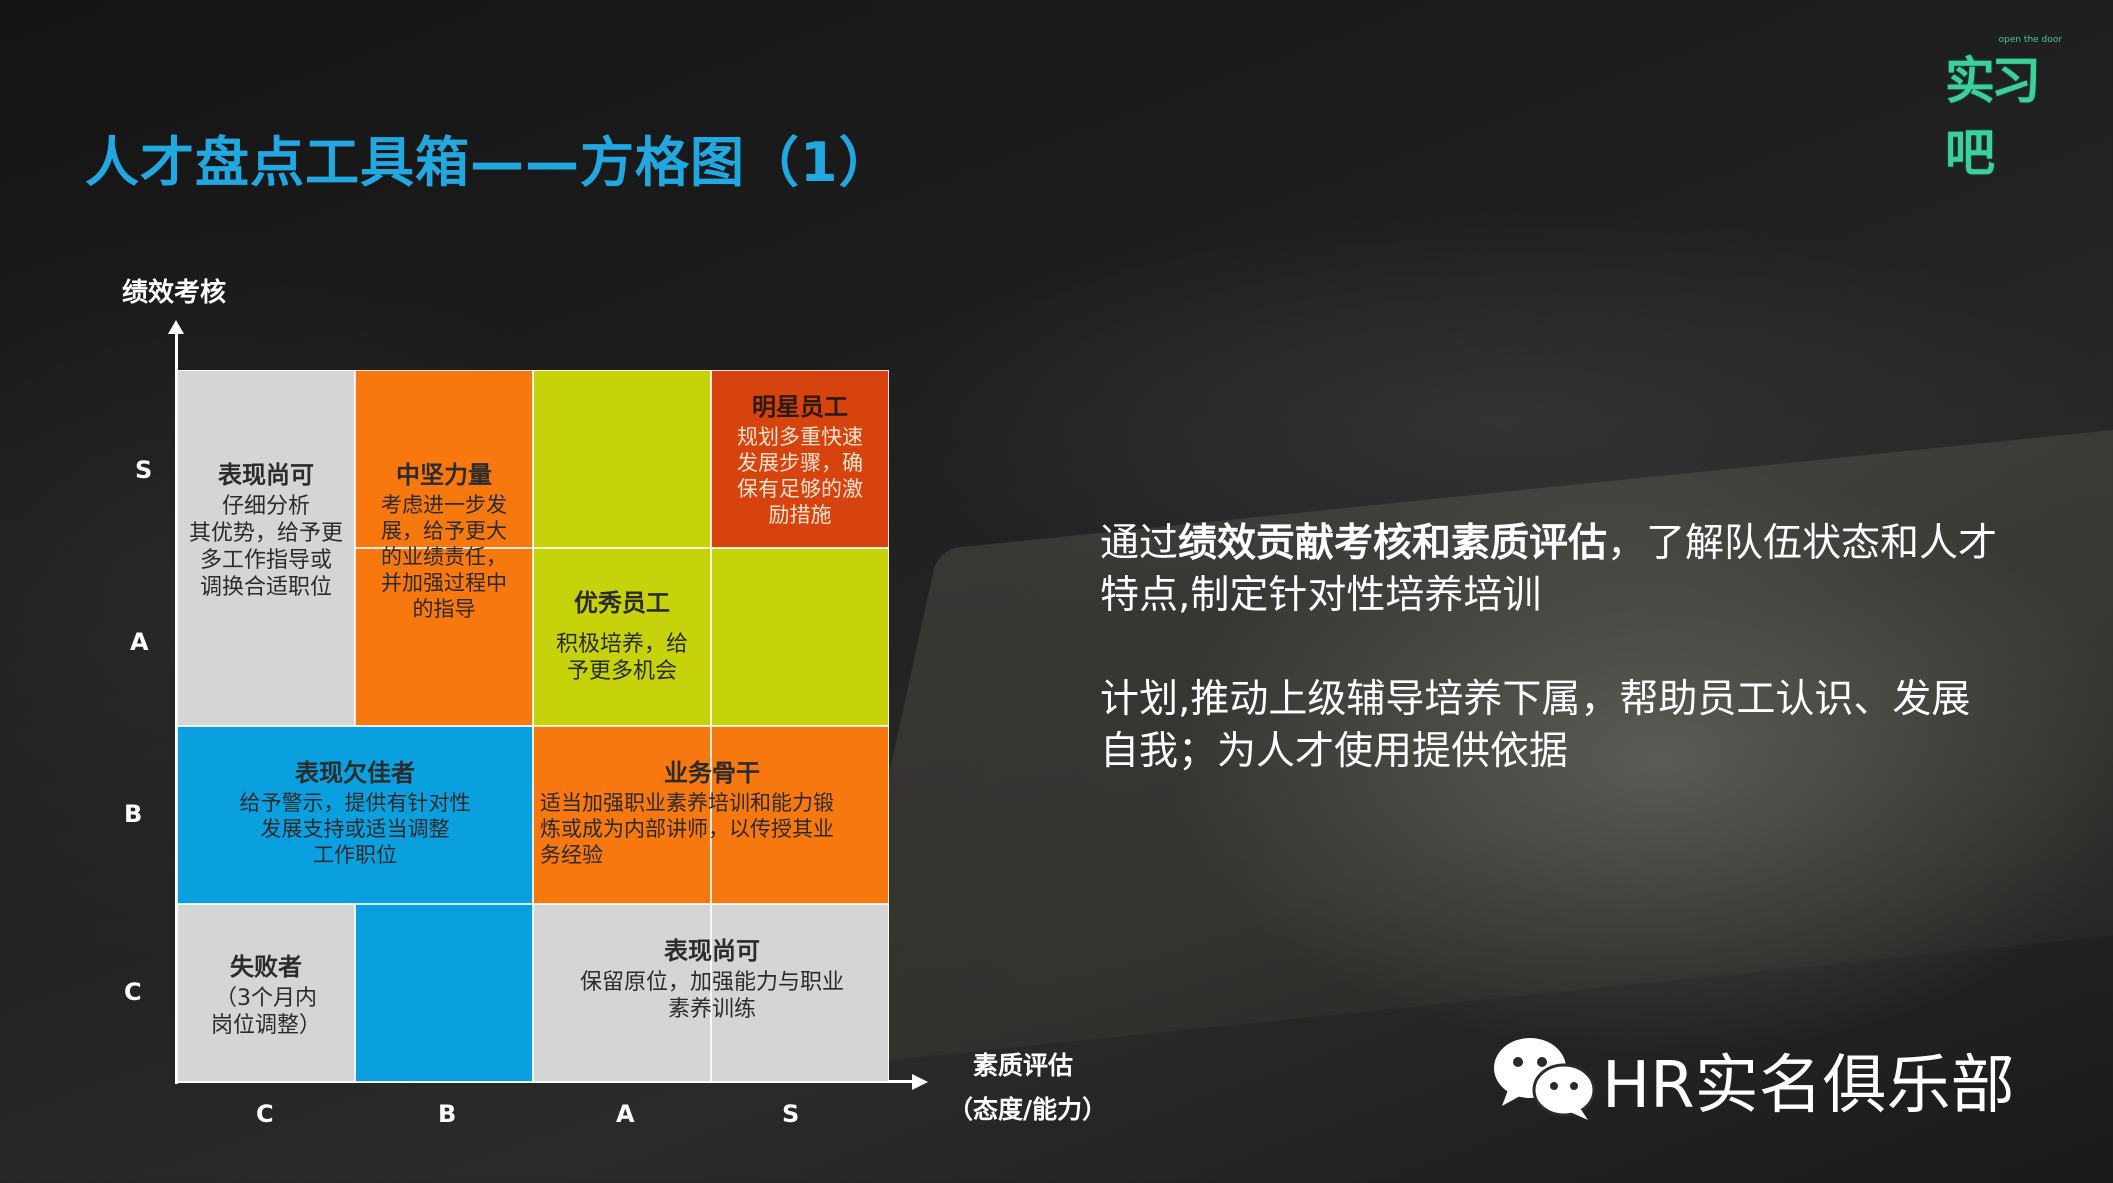 The width and height of the screenshot is (2113, 1183). I want to click on block-title: 优秀员工, so click(622, 603).